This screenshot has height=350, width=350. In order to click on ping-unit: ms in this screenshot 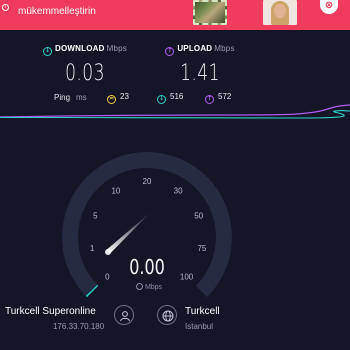, I will do `click(81, 97)`.